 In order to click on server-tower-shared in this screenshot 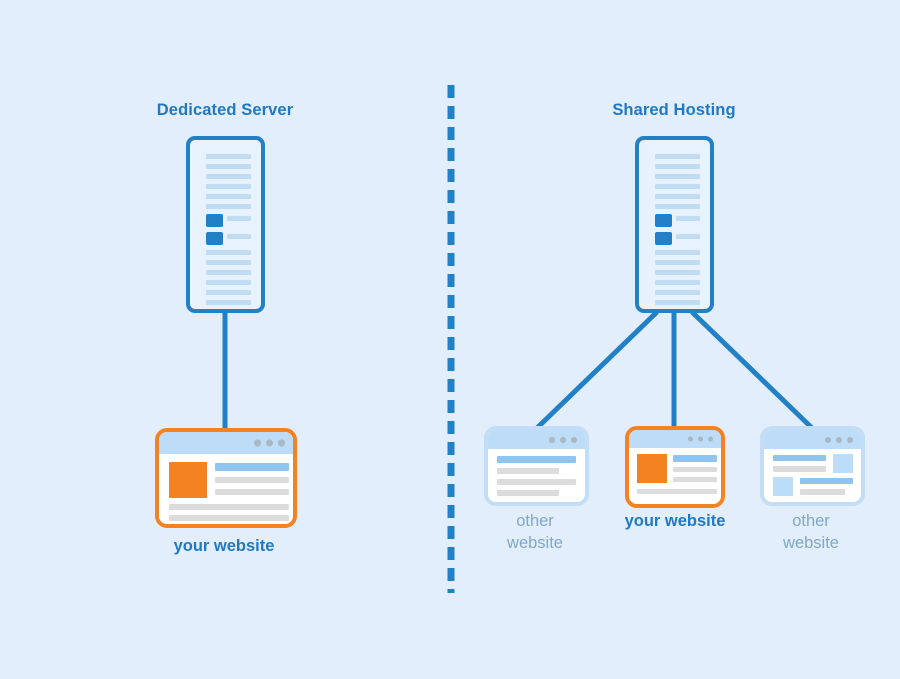, I will do `click(674, 224)`.